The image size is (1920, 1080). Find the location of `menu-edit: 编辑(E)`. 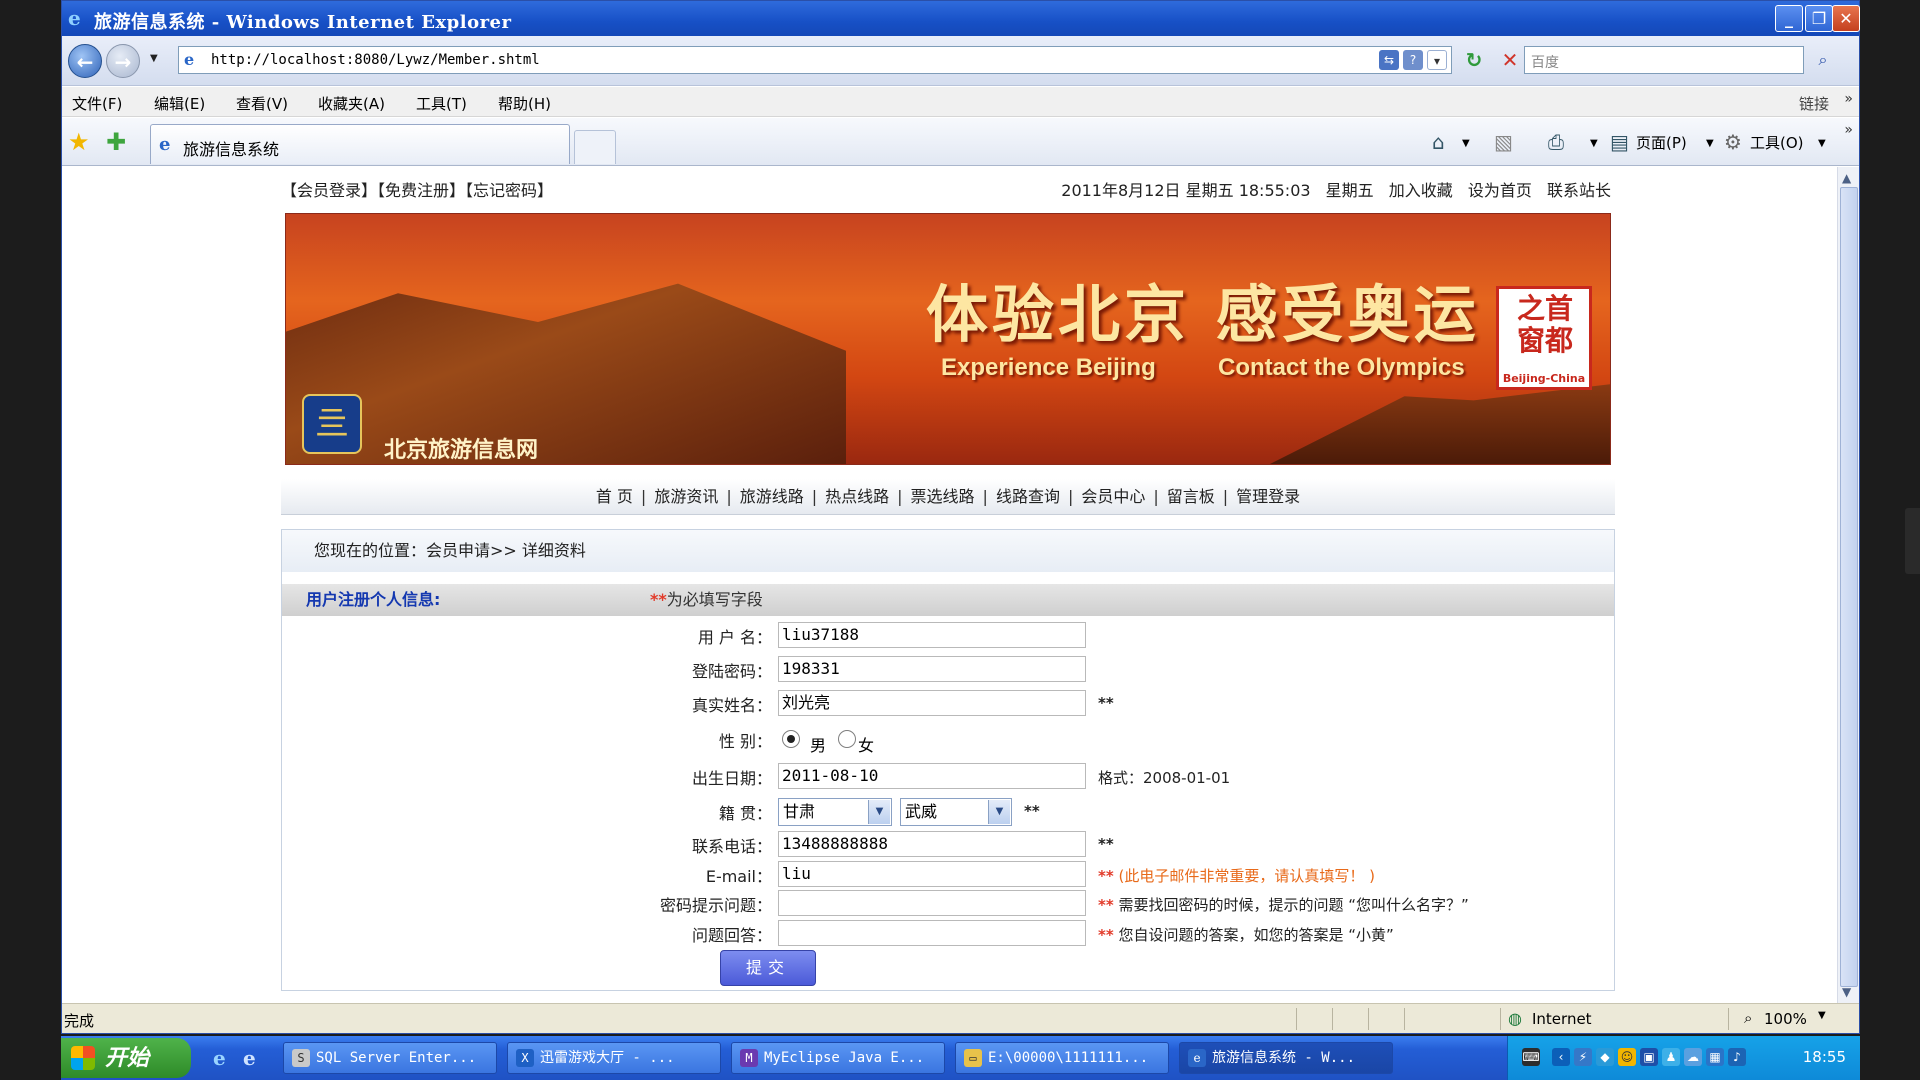

menu-edit: 编辑(E) is located at coordinates (179, 103).